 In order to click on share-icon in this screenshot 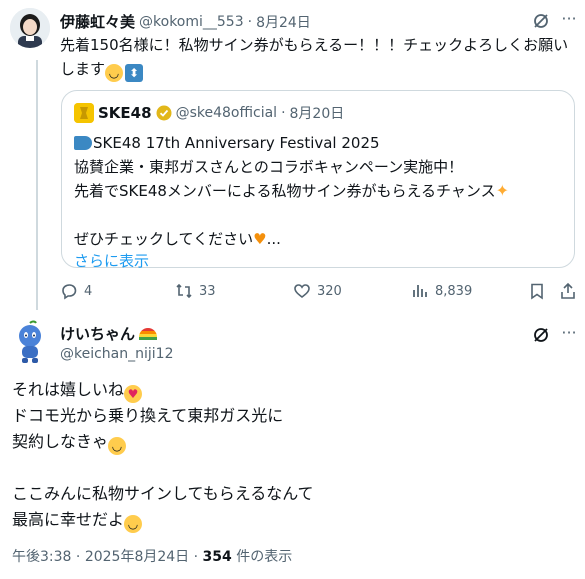, I will do `click(568, 290)`.